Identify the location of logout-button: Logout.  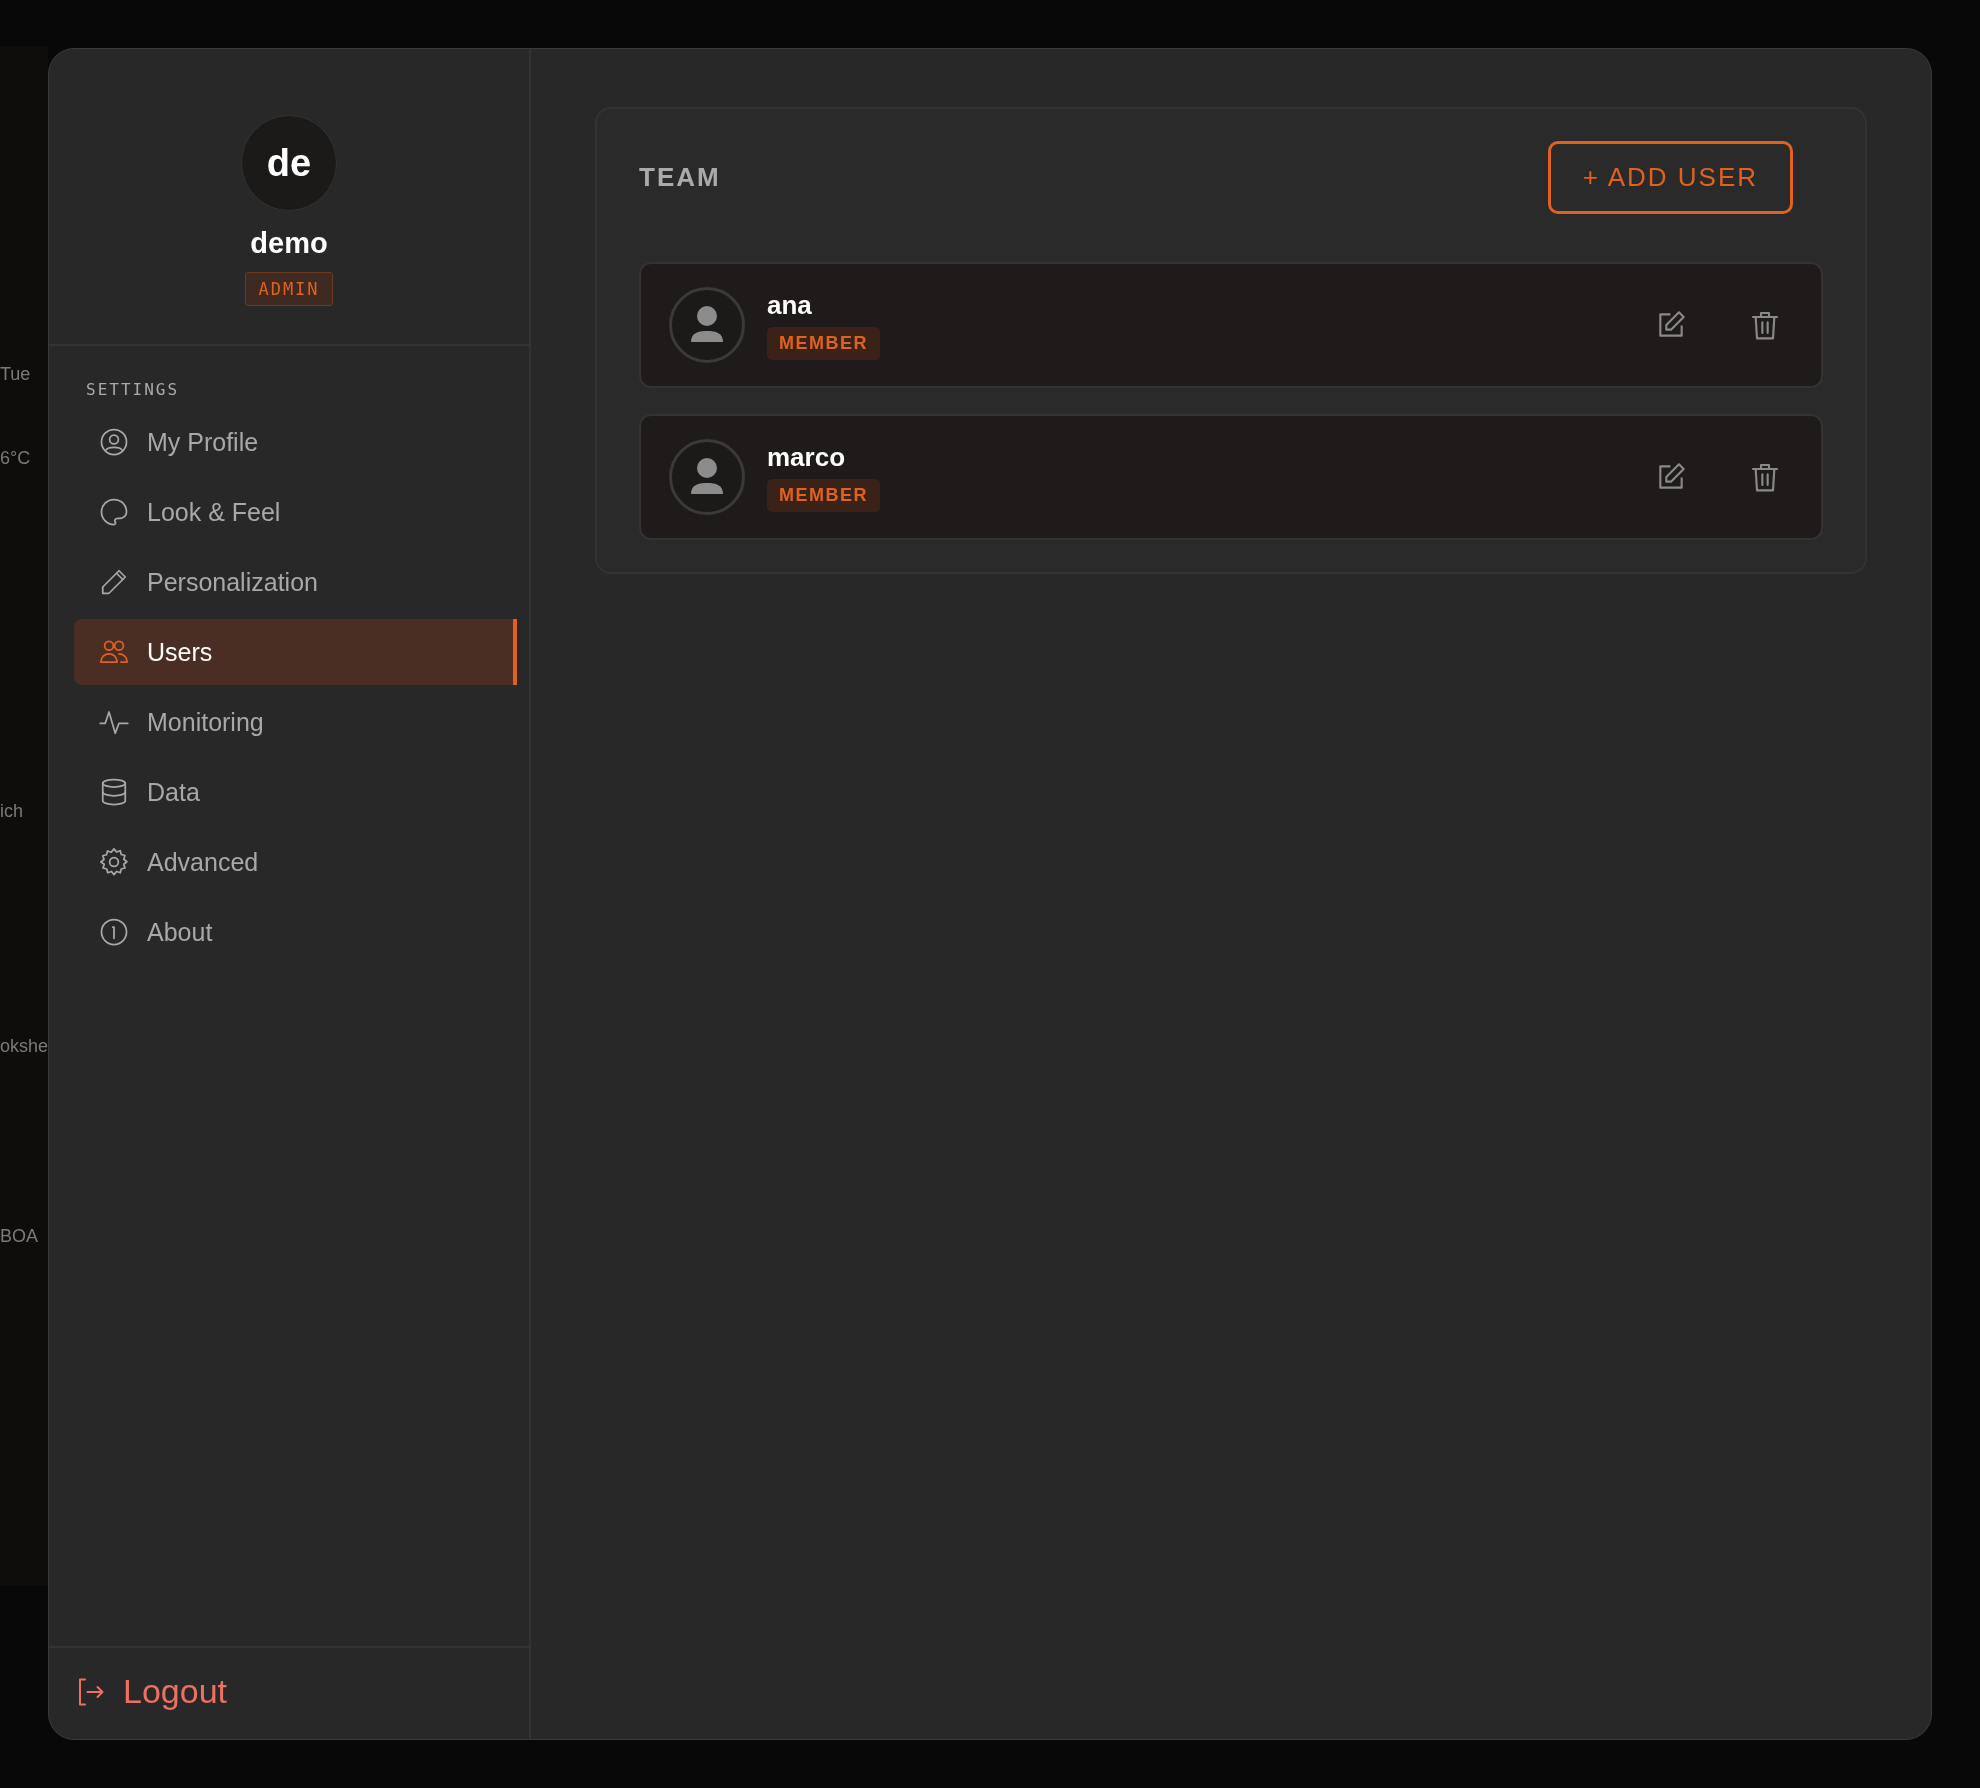
(151, 1691).